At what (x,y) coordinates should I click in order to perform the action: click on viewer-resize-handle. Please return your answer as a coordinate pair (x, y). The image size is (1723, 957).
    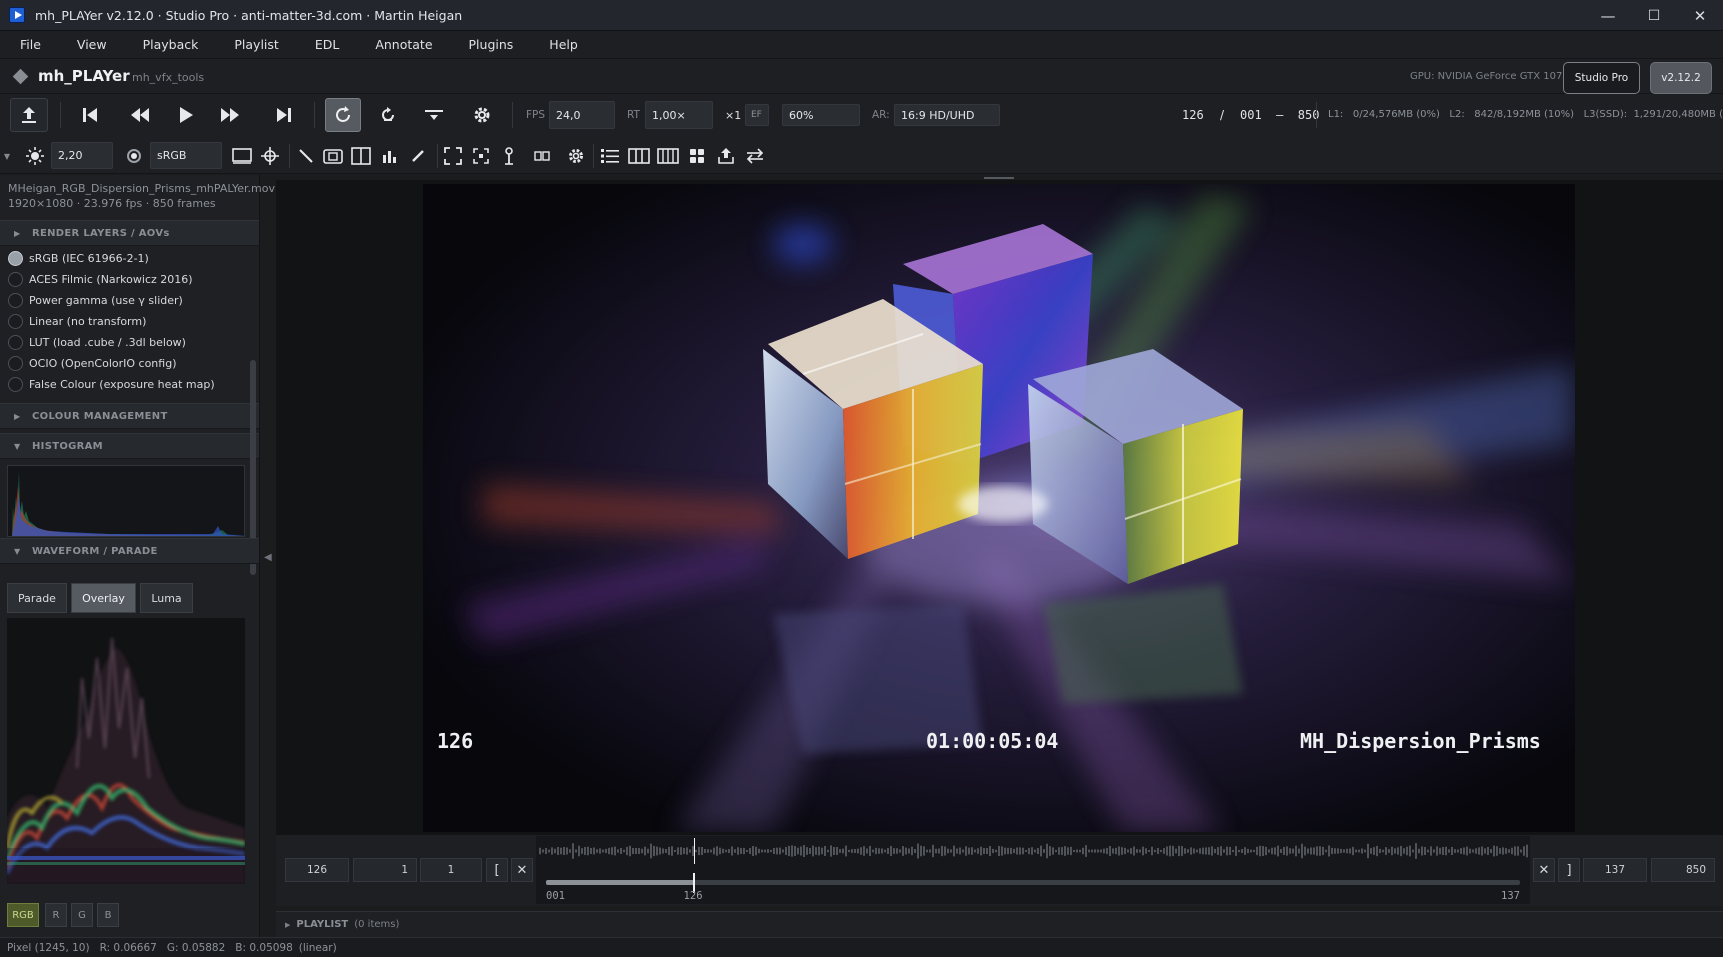
    Looking at the image, I should click on (999, 178).